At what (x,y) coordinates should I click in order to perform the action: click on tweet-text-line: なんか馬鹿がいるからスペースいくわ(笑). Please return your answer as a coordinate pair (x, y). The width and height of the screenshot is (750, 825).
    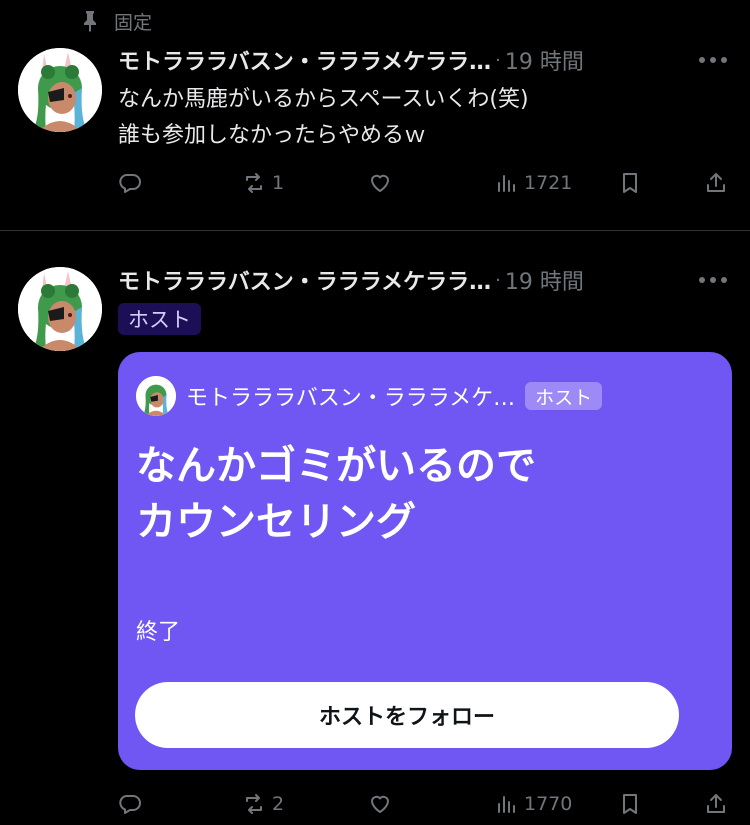
    Looking at the image, I should click on (323, 99).